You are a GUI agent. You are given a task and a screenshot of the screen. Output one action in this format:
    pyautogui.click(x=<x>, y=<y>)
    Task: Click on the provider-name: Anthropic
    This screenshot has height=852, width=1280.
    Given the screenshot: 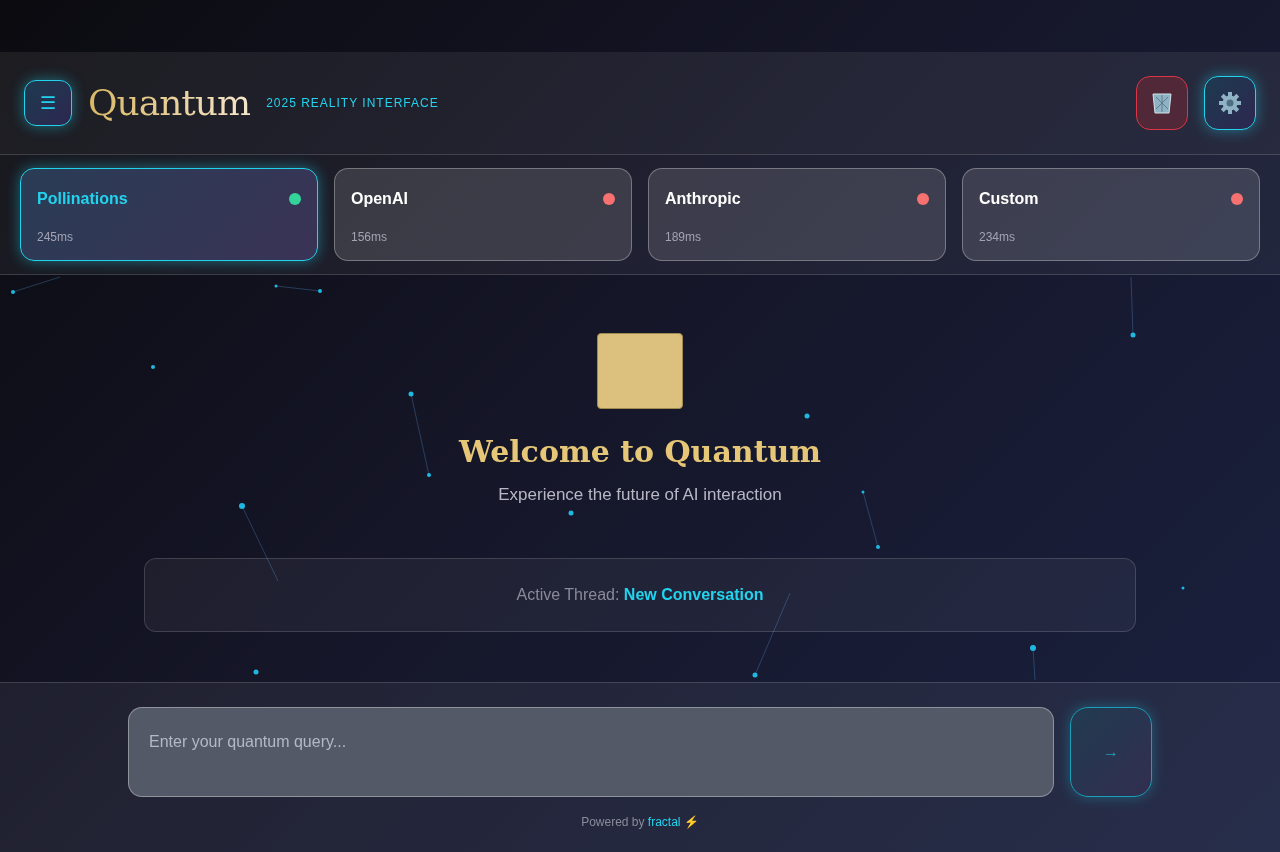 What is the action you would take?
    pyautogui.click(x=703, y=199)
    